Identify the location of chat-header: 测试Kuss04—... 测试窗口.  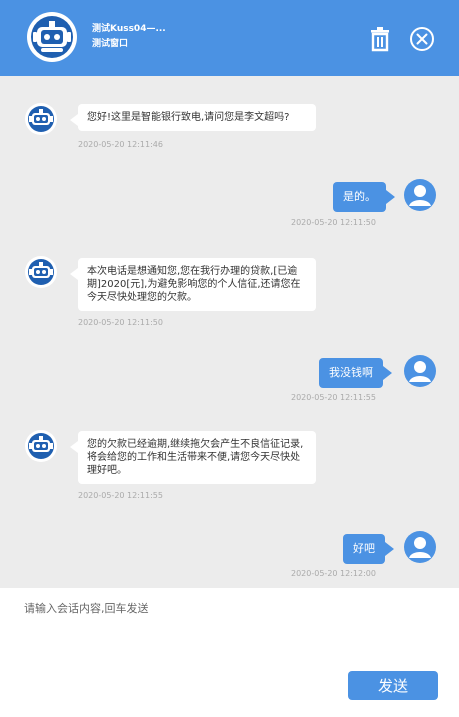
(229, 38).